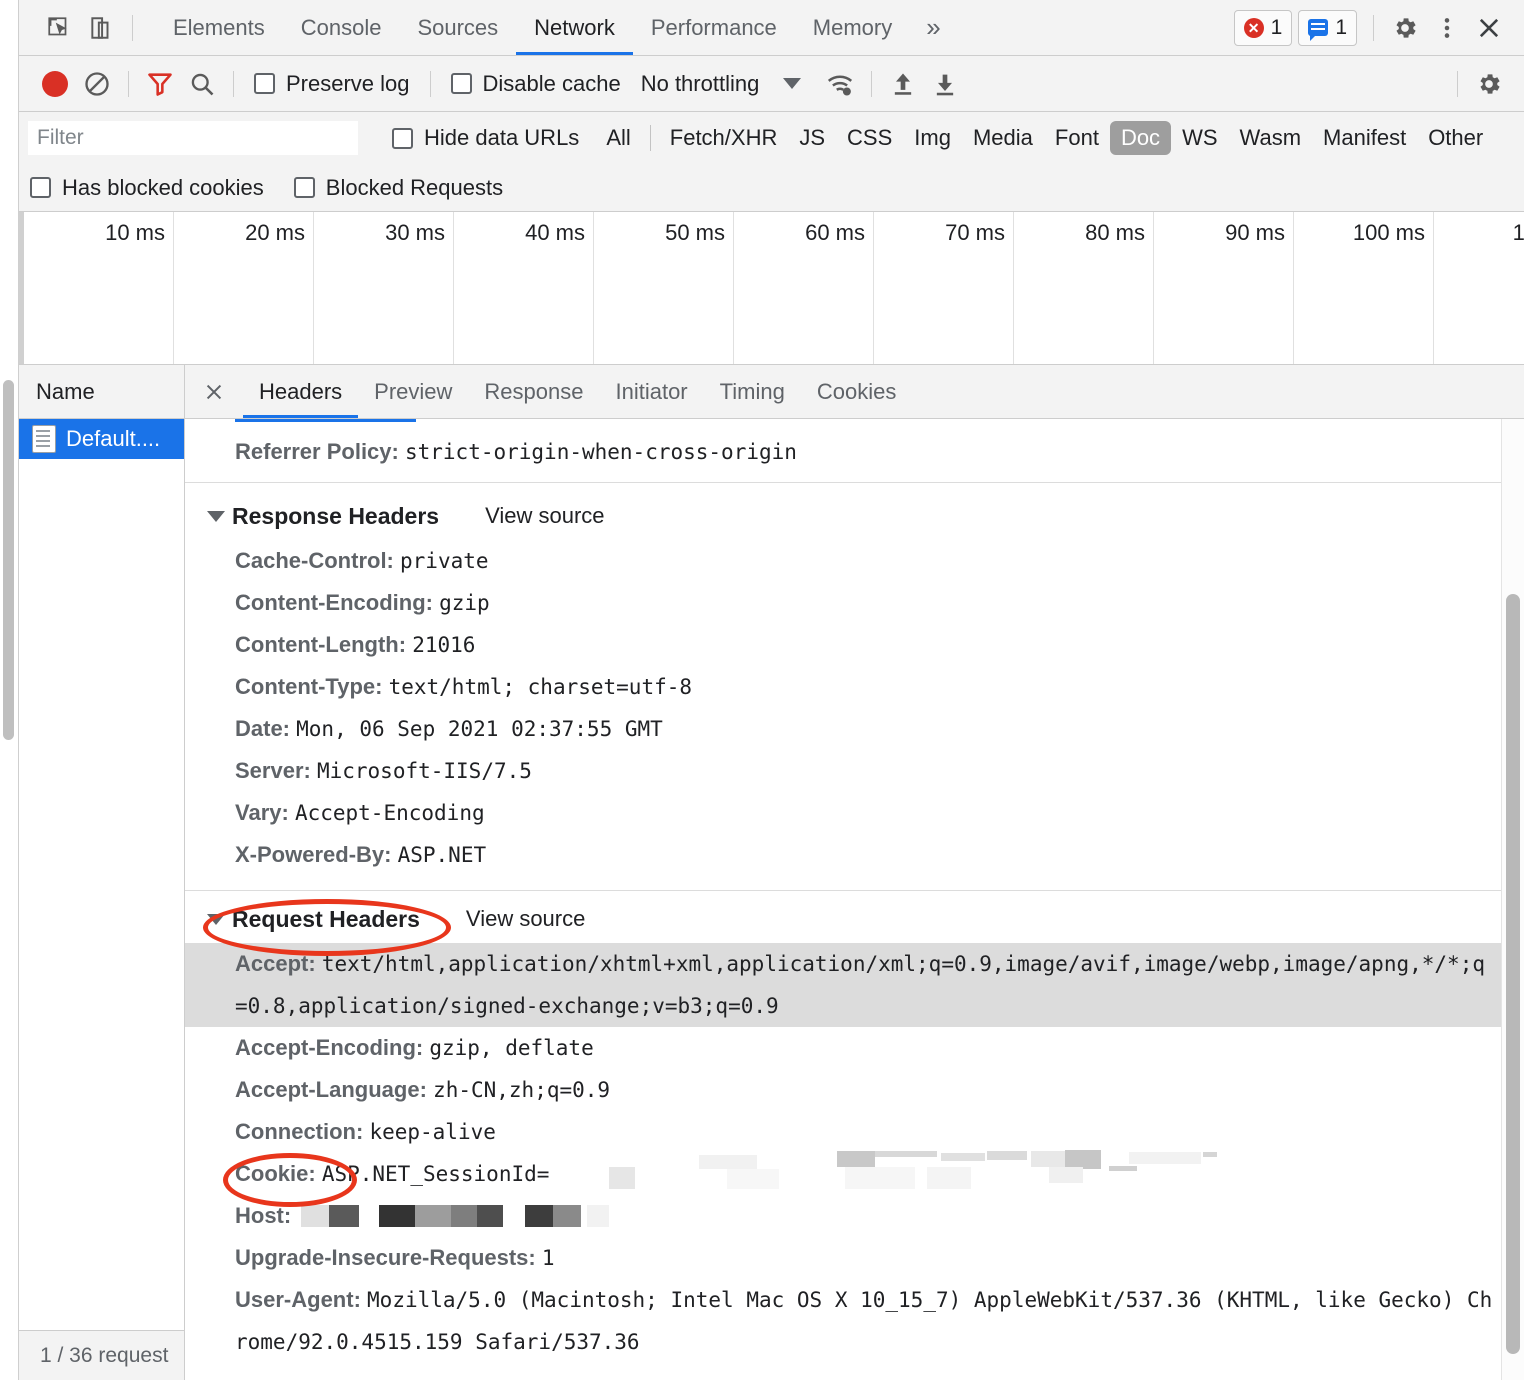 The image size is (1524, 1380). Describe the element at coordinates (1489, 84) in the screenshot. I see `network-settings-gear-icon` at that location.